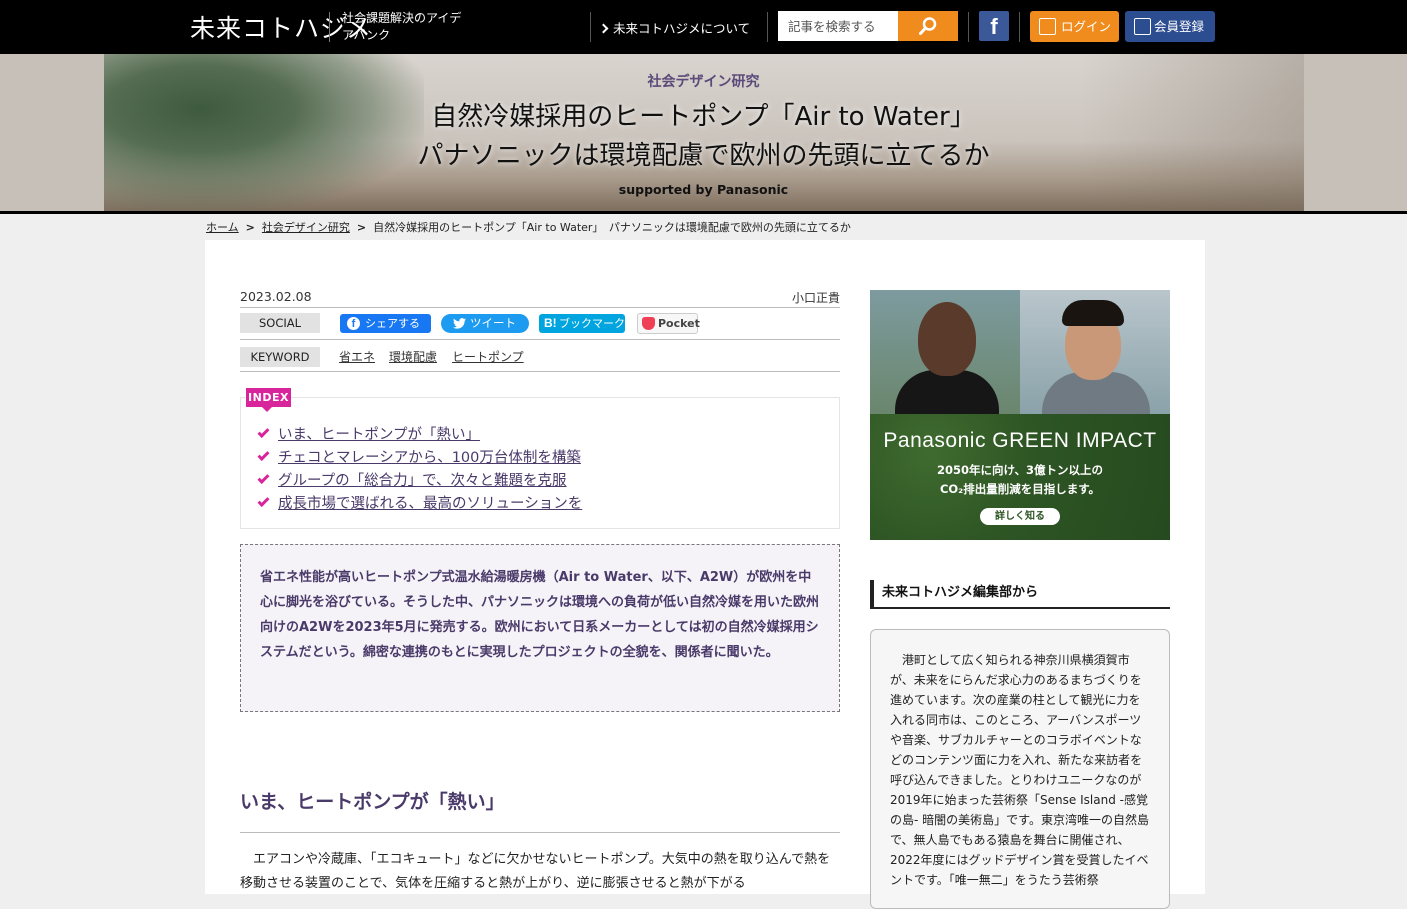  What do you see at coordinates (1020, 594) in the screenshot?
I see `editorial-heading: 未来コトハジメ編集部から` at bounding box center [1020, 594].